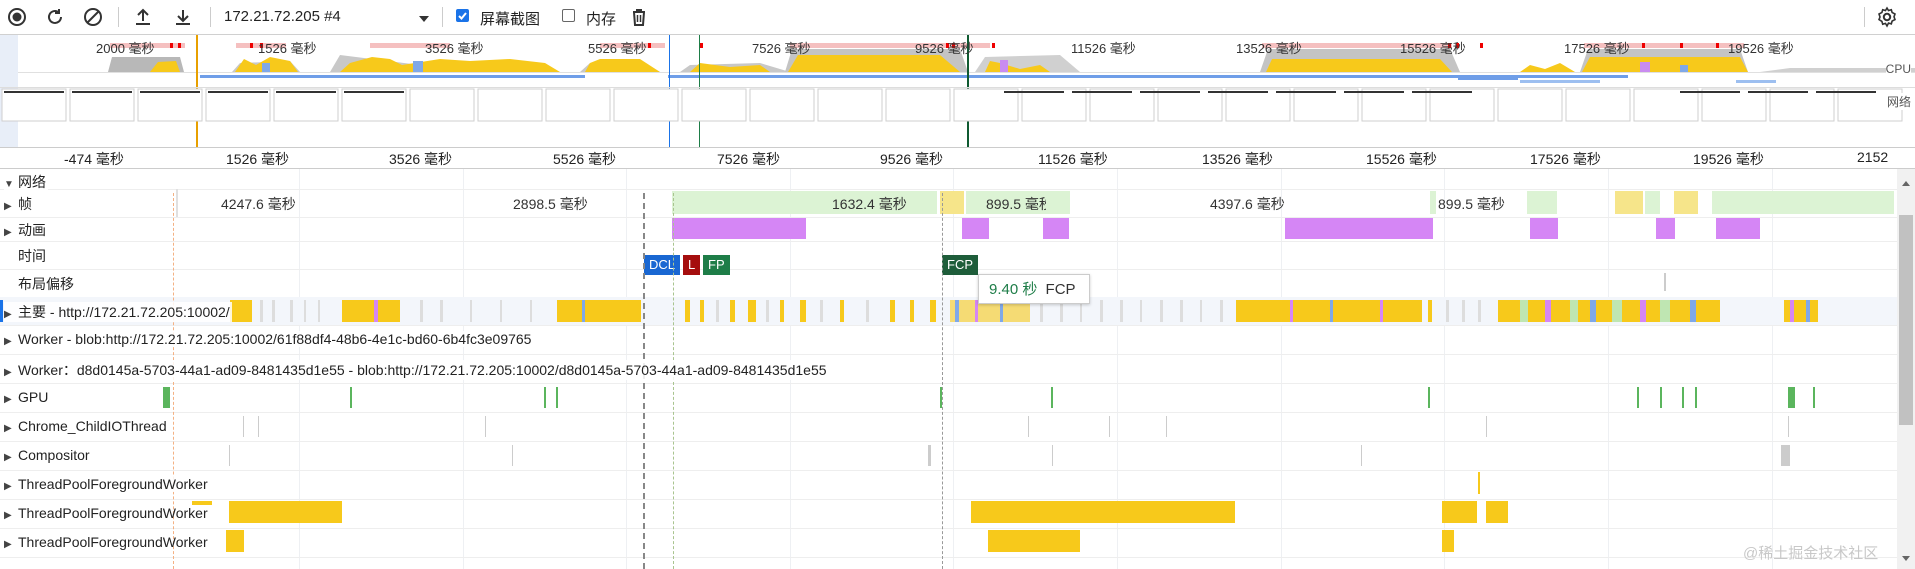 The width and height of the screenshot is (1915, 569). I want to click on fcp-tooltip: 9.40 秒 FCP, so click(1034, 289).